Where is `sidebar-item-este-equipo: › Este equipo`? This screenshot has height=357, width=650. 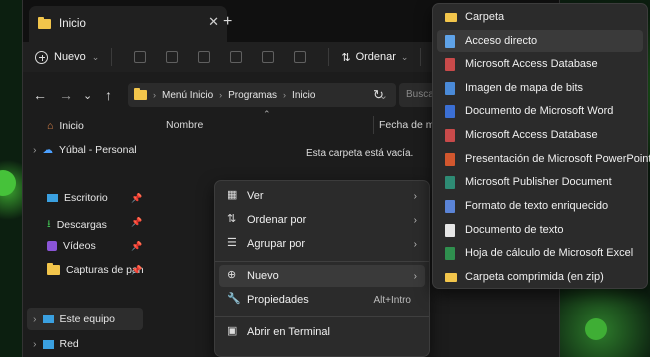 sidebar-item-este-equipo: › Este equipo is located at coordinates (85, 319).